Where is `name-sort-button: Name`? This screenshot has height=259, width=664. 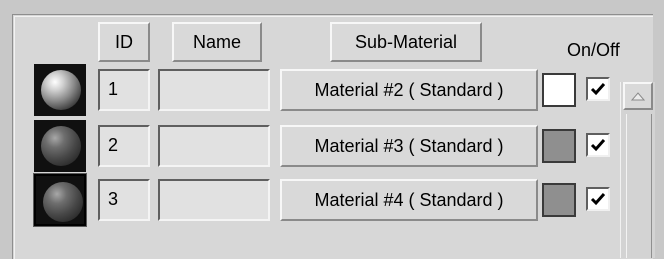
name-sort-button: Name is located at coordinates (217, 42).